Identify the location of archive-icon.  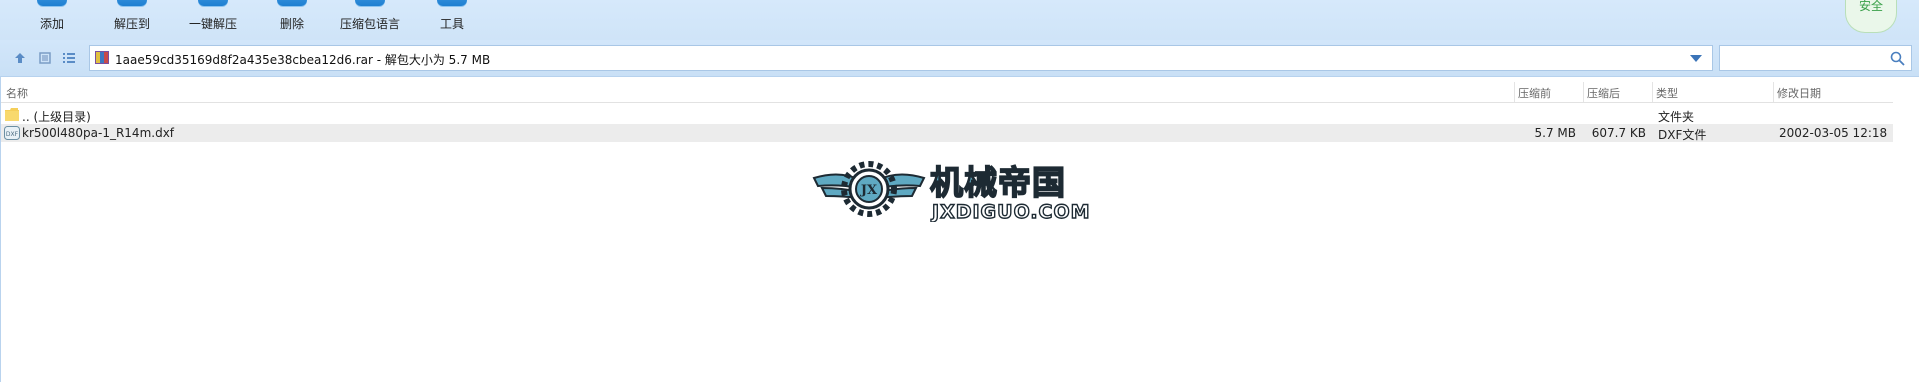
(102, 57).